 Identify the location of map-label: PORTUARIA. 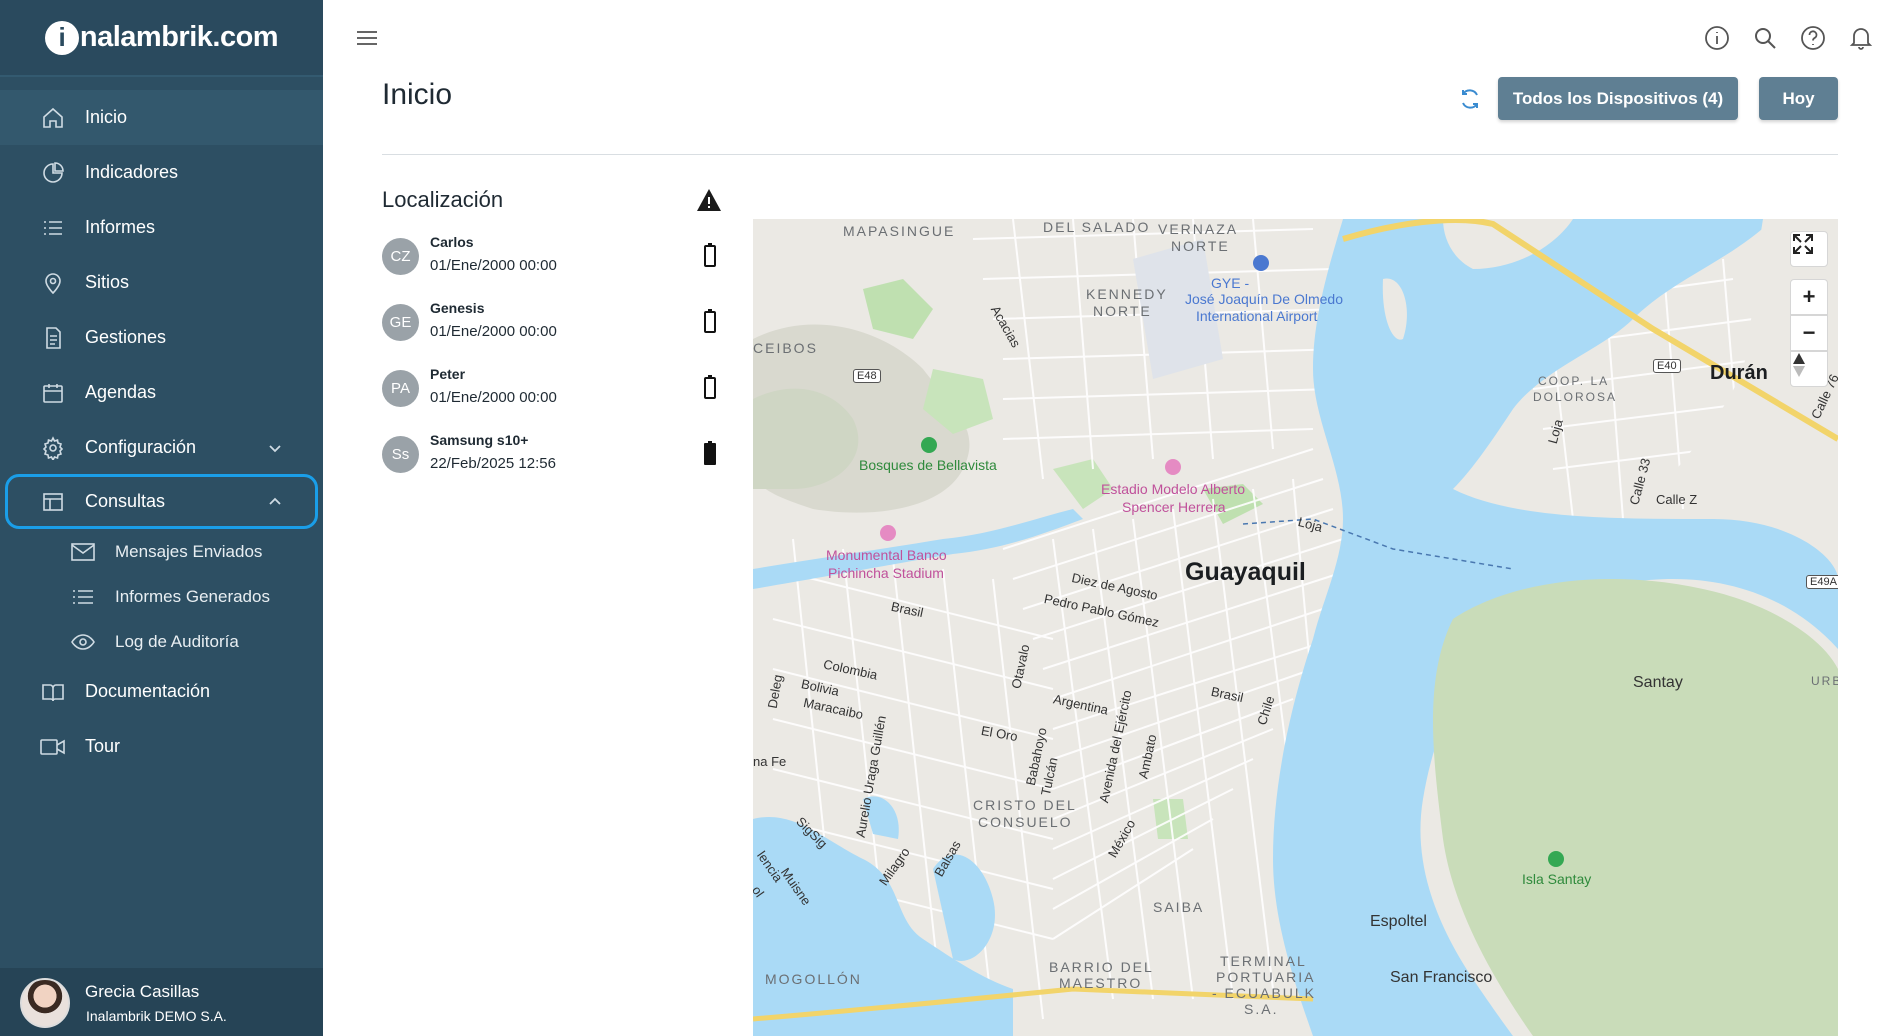
(1266, 977).